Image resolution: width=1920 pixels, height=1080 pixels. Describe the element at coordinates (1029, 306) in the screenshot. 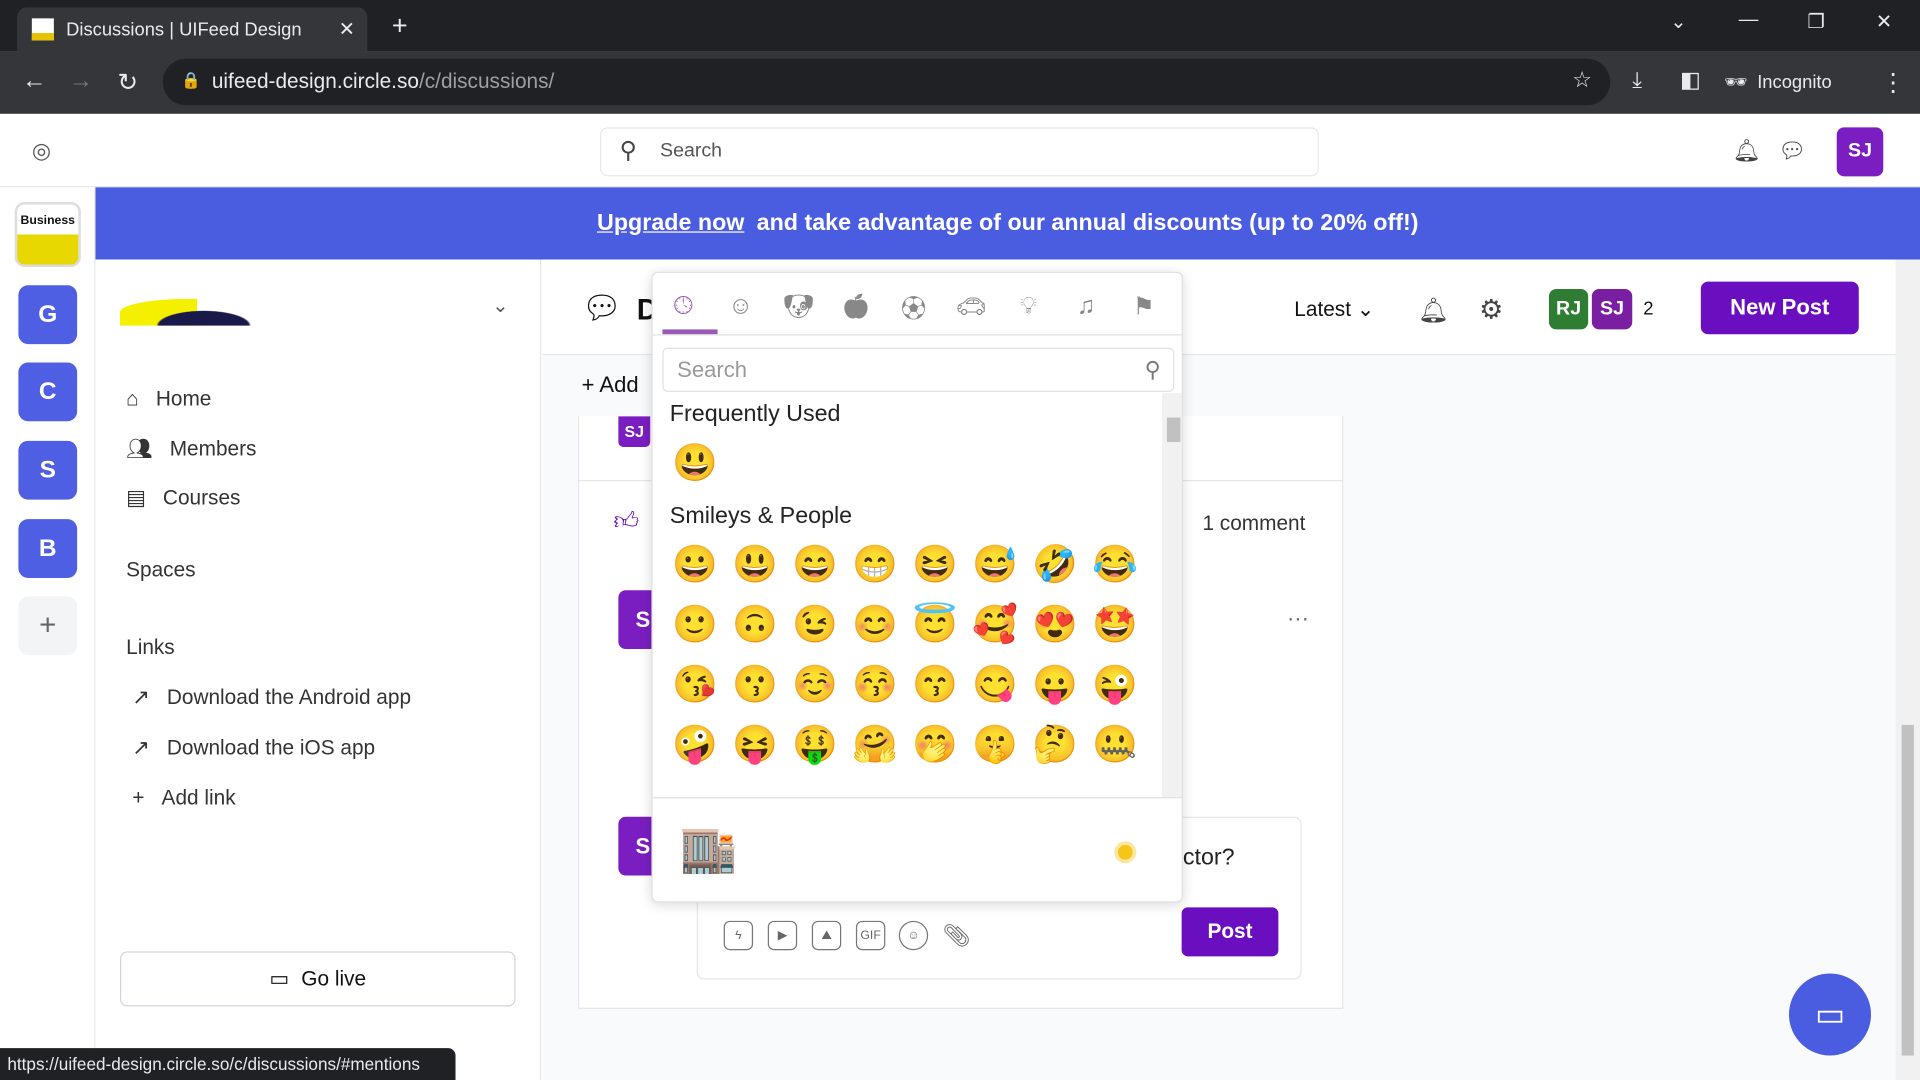

I see `emoji-category-objects: 💡︎` at that location.